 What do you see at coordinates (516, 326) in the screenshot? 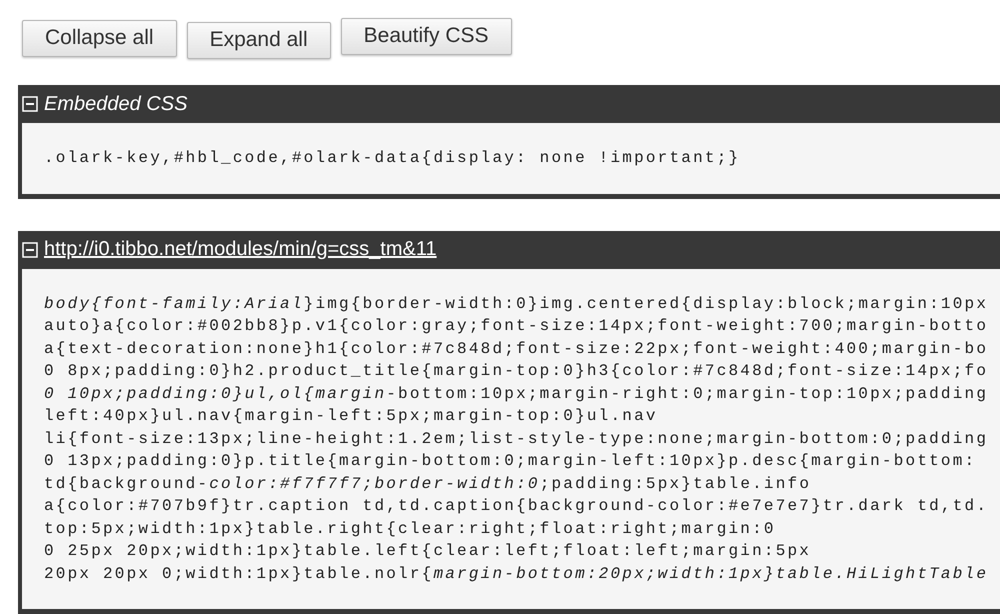
I see `code-line: auto}a{color:#002bb8}p.v1{color:gray;font-size:14px;font-weight:700;margin-botto` at bounding box center [516, 326].